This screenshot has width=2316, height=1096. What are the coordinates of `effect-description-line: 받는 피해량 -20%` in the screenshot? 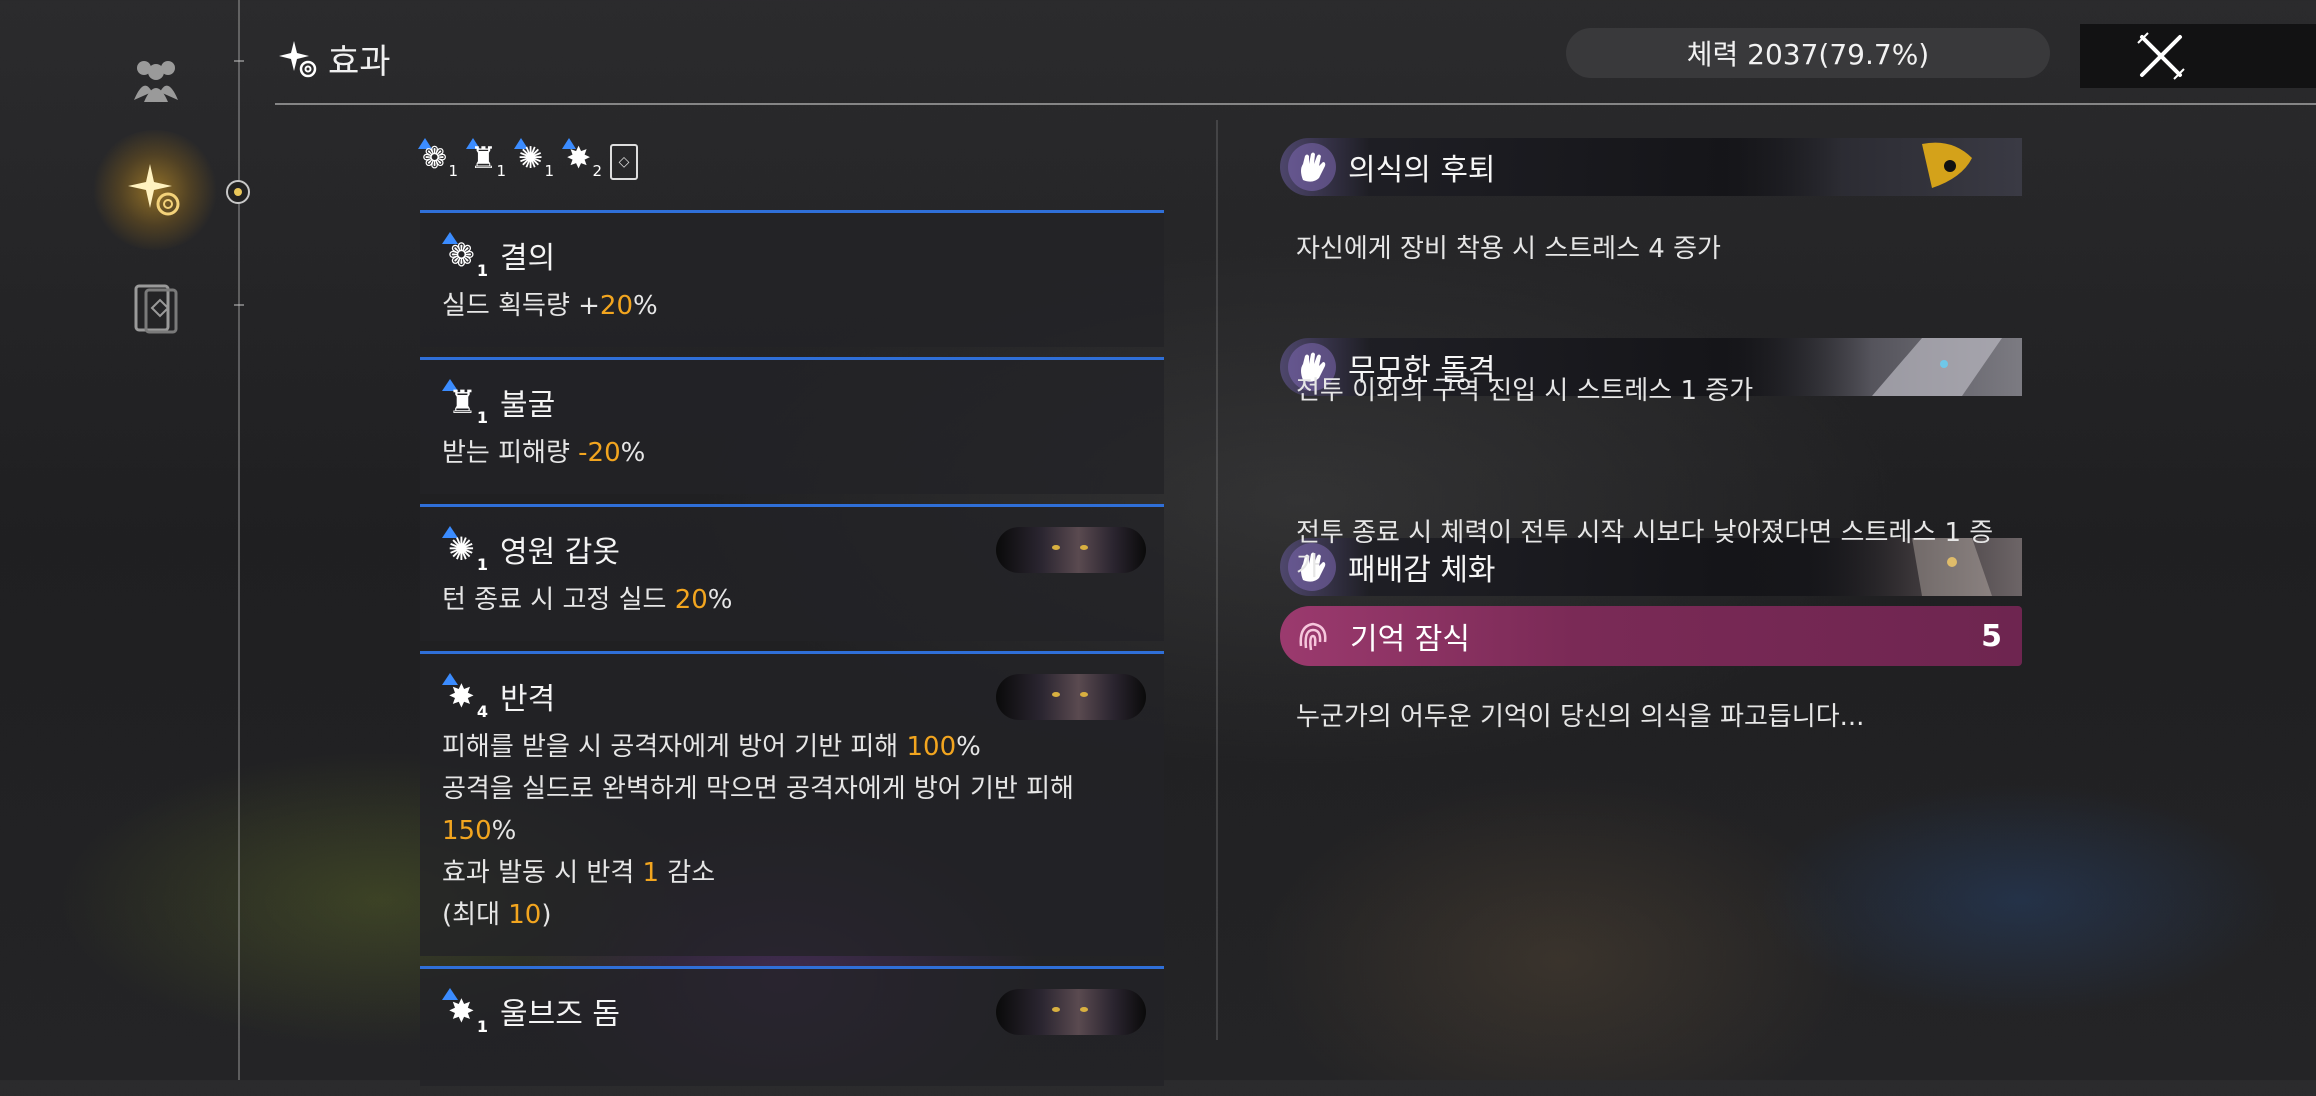 It's located at (792, 453).